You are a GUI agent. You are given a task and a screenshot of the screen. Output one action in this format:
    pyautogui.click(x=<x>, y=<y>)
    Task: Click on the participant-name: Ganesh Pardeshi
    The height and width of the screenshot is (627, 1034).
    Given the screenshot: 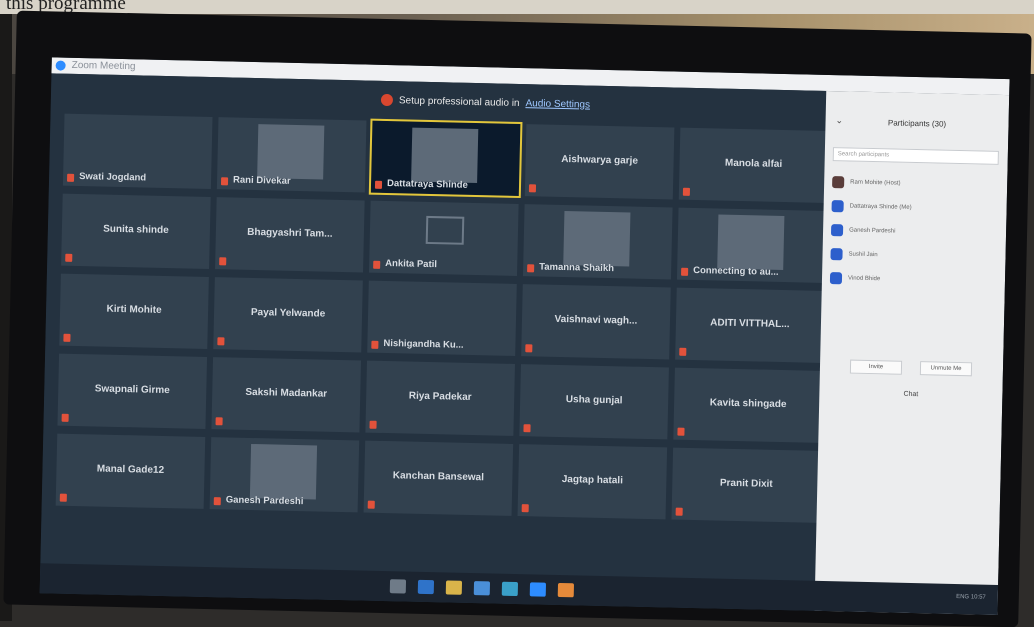 What is the action you would take?
    pyautogui.click(x=264, y=501)
    